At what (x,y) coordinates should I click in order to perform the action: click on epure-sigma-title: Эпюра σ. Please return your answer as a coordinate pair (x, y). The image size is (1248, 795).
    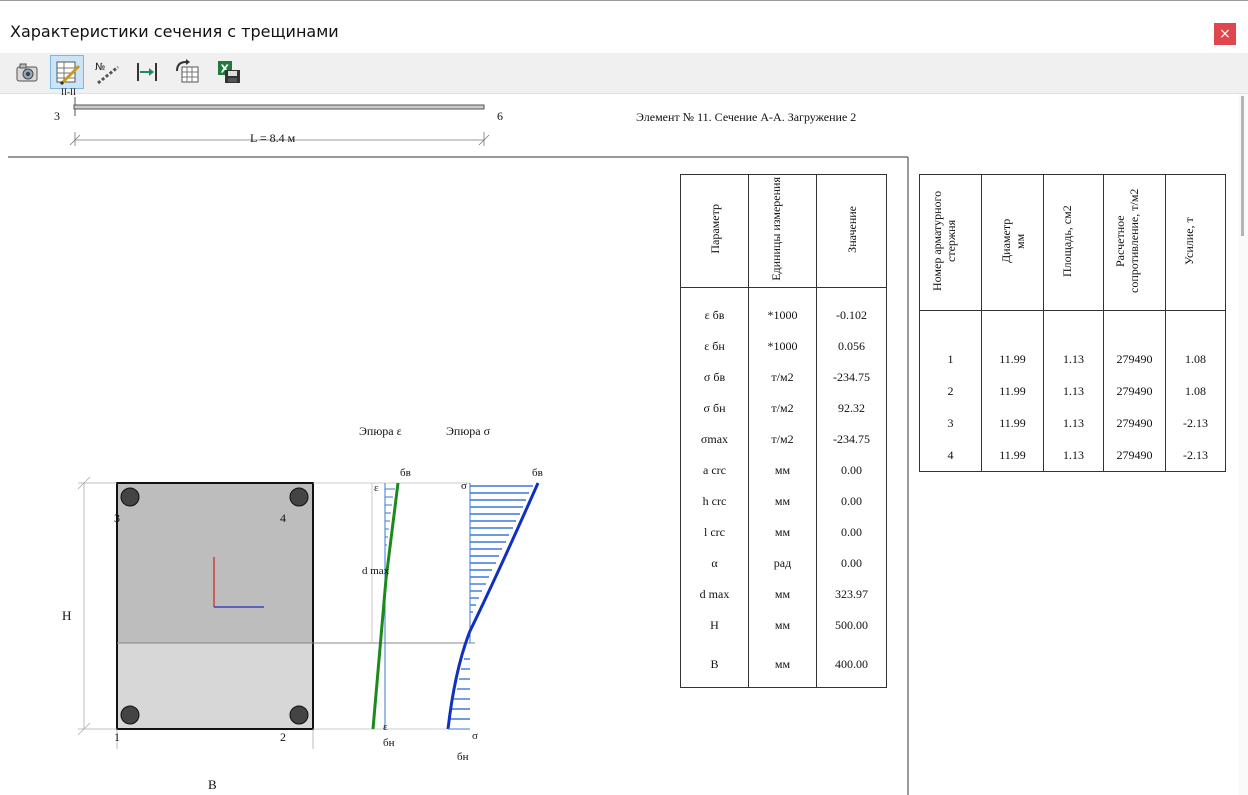
    Looking at the image, I should click on (468, 431).